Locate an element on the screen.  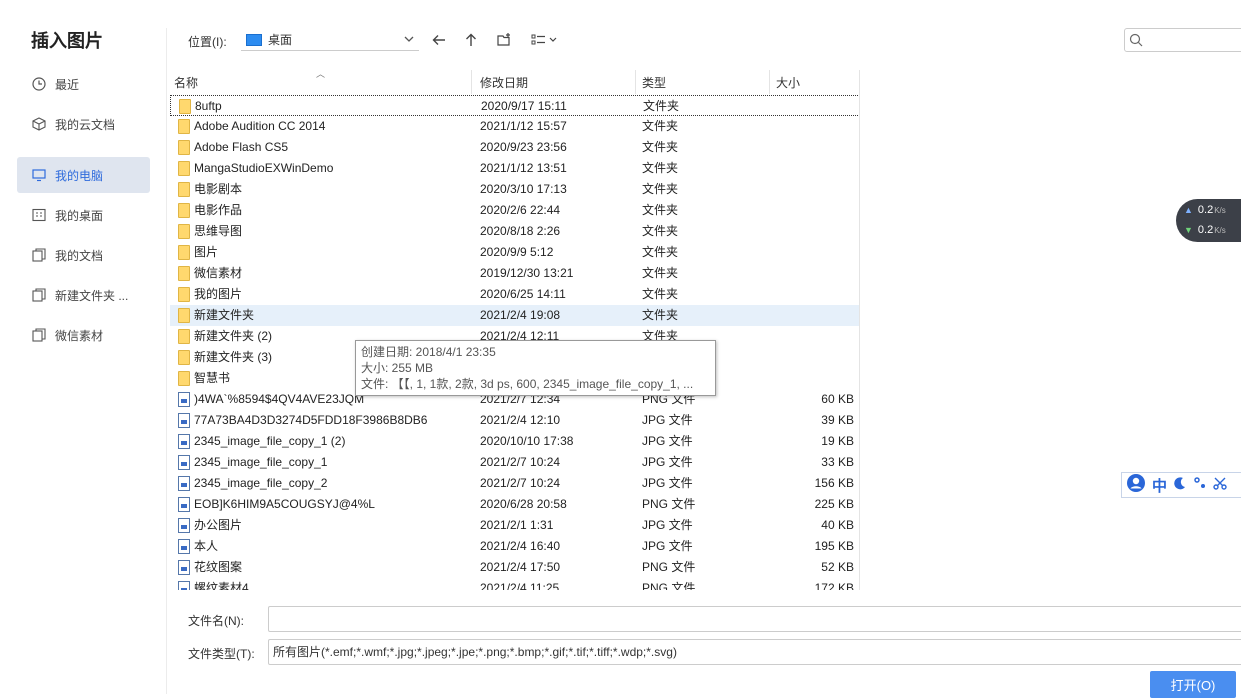
file-date: 2020/10/10 17:38 is located at coordinates (527, 441).